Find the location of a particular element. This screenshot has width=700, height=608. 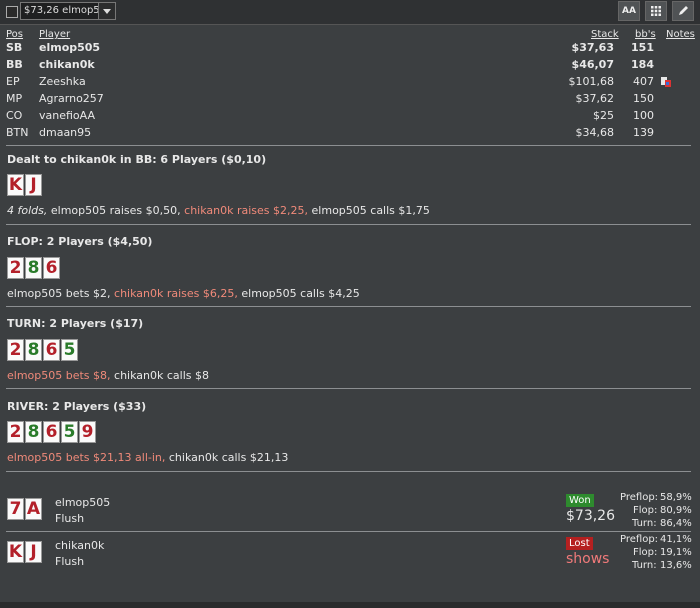

folds-text: 4 folds, is located at coordinates (27, 210).